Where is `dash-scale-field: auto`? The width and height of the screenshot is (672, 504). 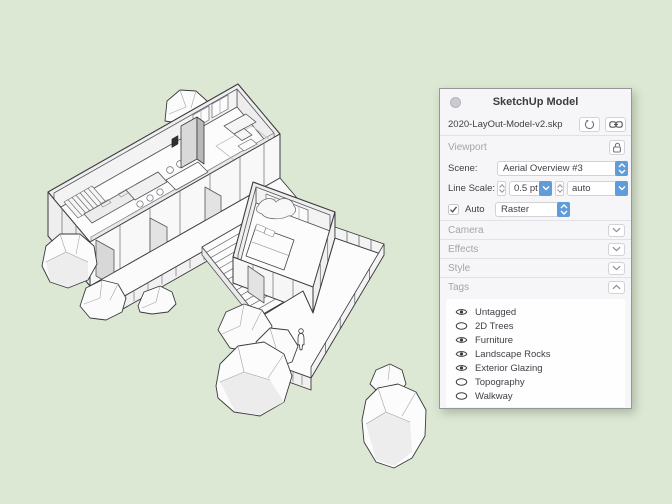
dash-scale-field: auto is located at coordinates (597, 188).